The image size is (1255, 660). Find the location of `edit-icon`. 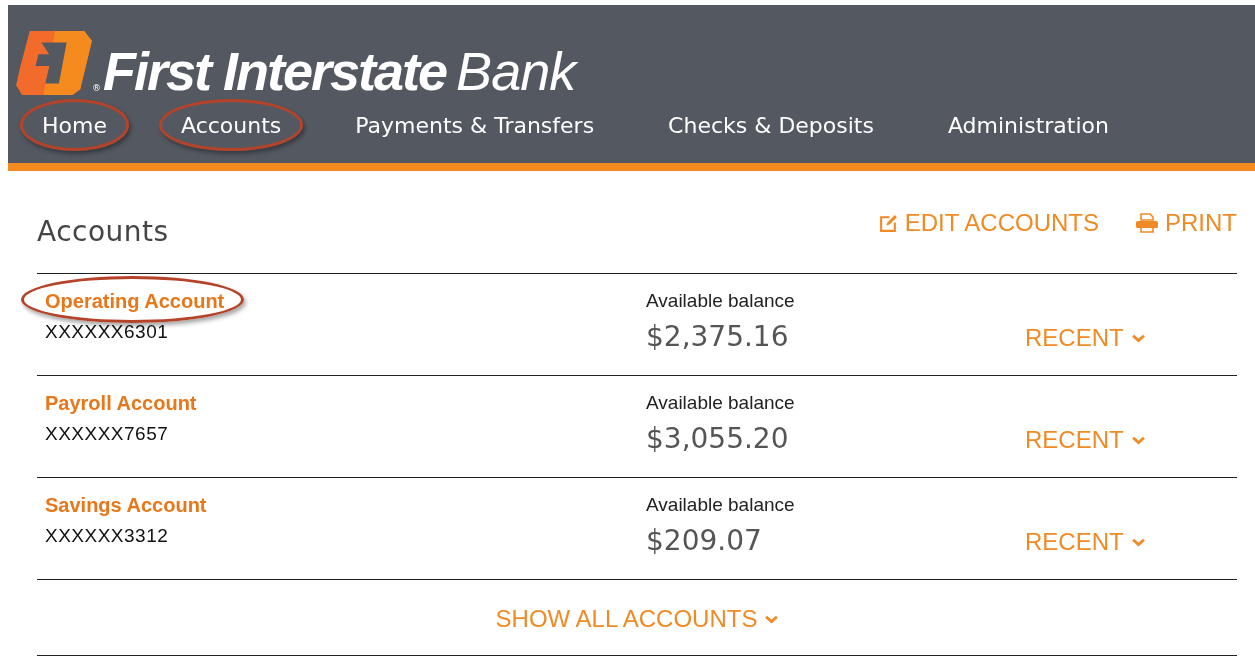

edit-icon is located at coordinates (888, 223).